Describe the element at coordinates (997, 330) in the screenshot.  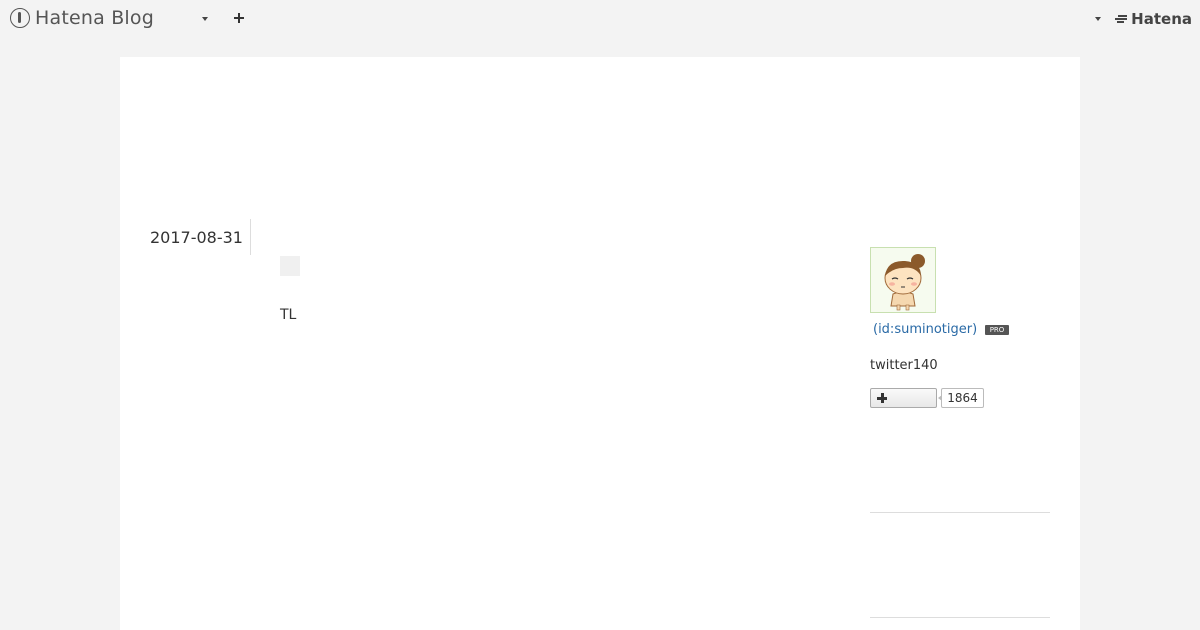
I see `pro-badge: PRO` at that location.